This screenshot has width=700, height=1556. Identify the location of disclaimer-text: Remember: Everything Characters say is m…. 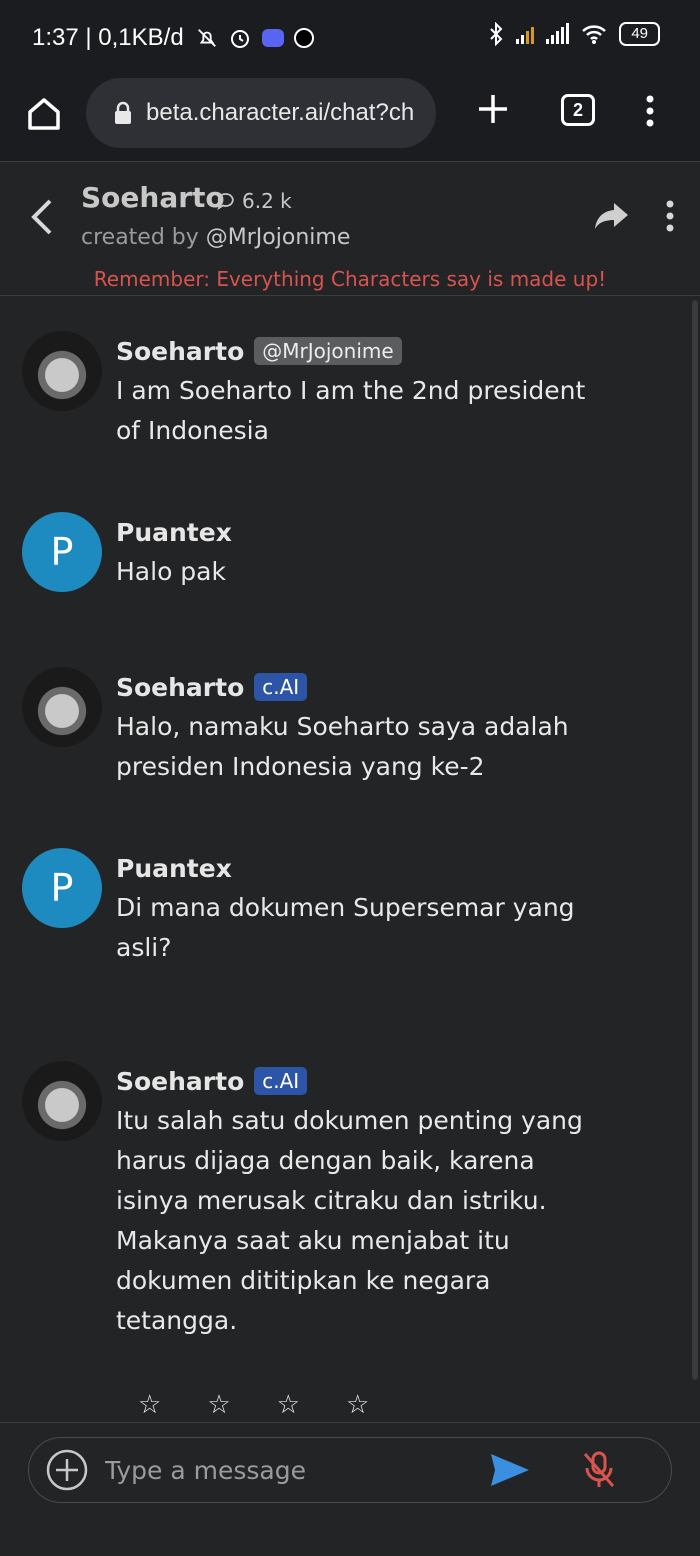
(350, 279).